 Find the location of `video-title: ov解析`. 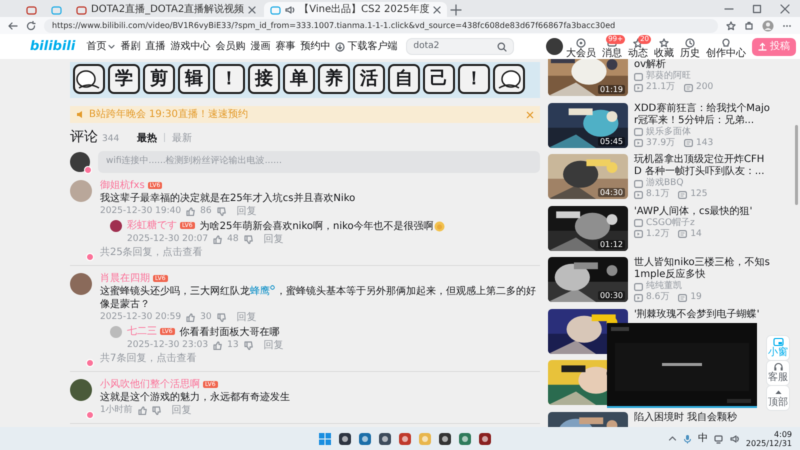

video-title: ov解析 is located at coordinates (702, 65).